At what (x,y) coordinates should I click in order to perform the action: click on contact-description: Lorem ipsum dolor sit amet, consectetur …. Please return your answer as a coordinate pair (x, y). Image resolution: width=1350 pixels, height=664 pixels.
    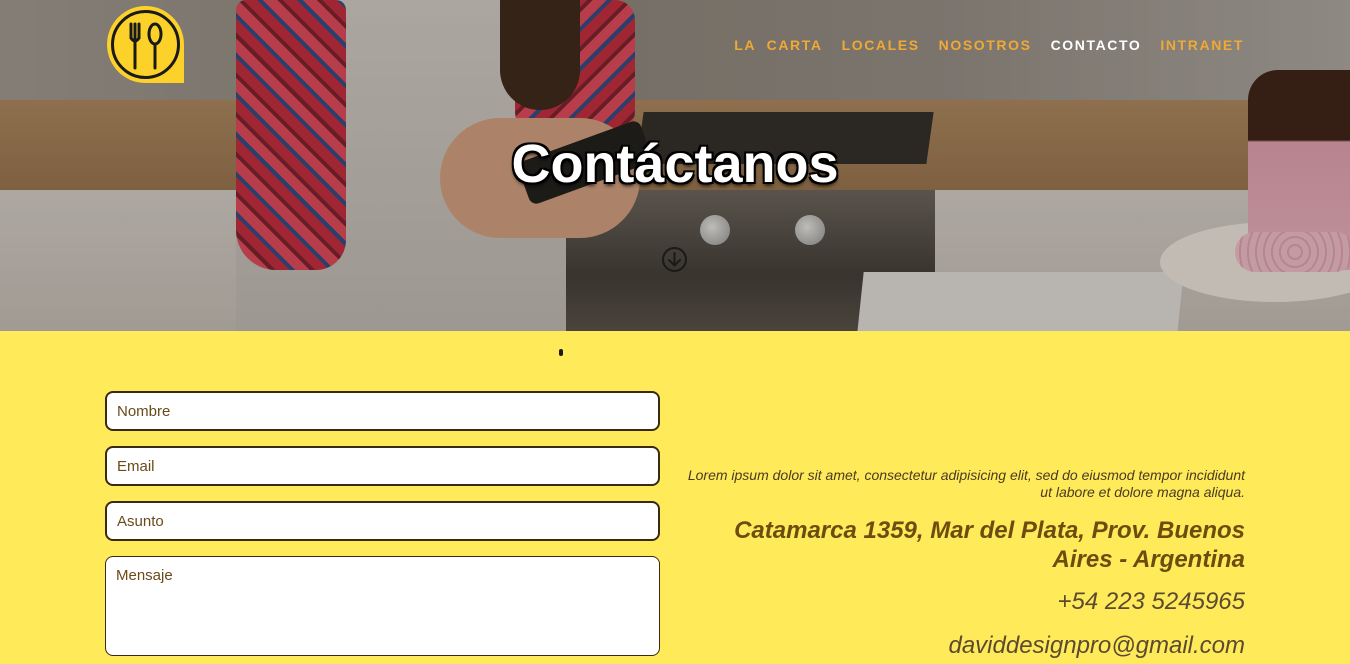
    Looking at the image, I should click on (966, 483).